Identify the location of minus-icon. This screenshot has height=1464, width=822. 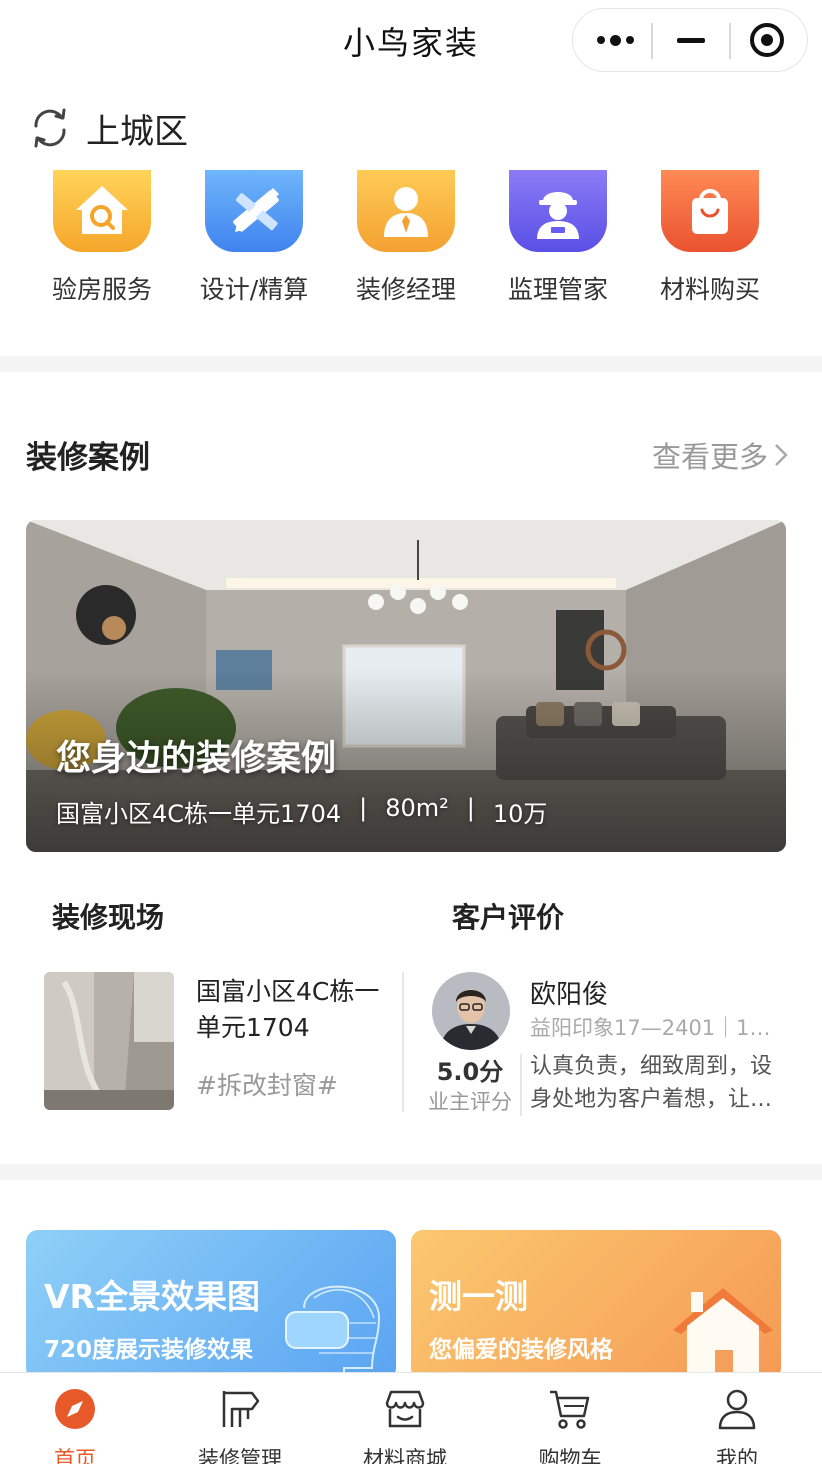
(691, 40).